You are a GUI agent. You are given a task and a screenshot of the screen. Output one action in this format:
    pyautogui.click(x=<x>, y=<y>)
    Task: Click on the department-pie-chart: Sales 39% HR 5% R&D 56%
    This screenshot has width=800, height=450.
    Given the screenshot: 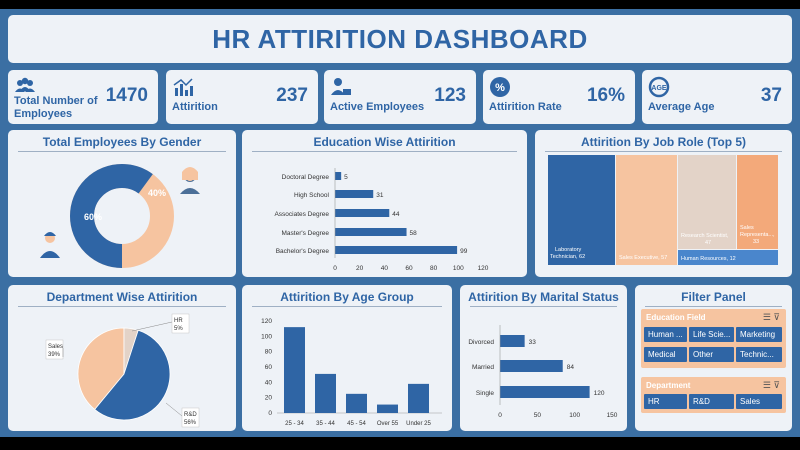 What is the action you would take?
    pyautogui.click(x=122, y=370)
    